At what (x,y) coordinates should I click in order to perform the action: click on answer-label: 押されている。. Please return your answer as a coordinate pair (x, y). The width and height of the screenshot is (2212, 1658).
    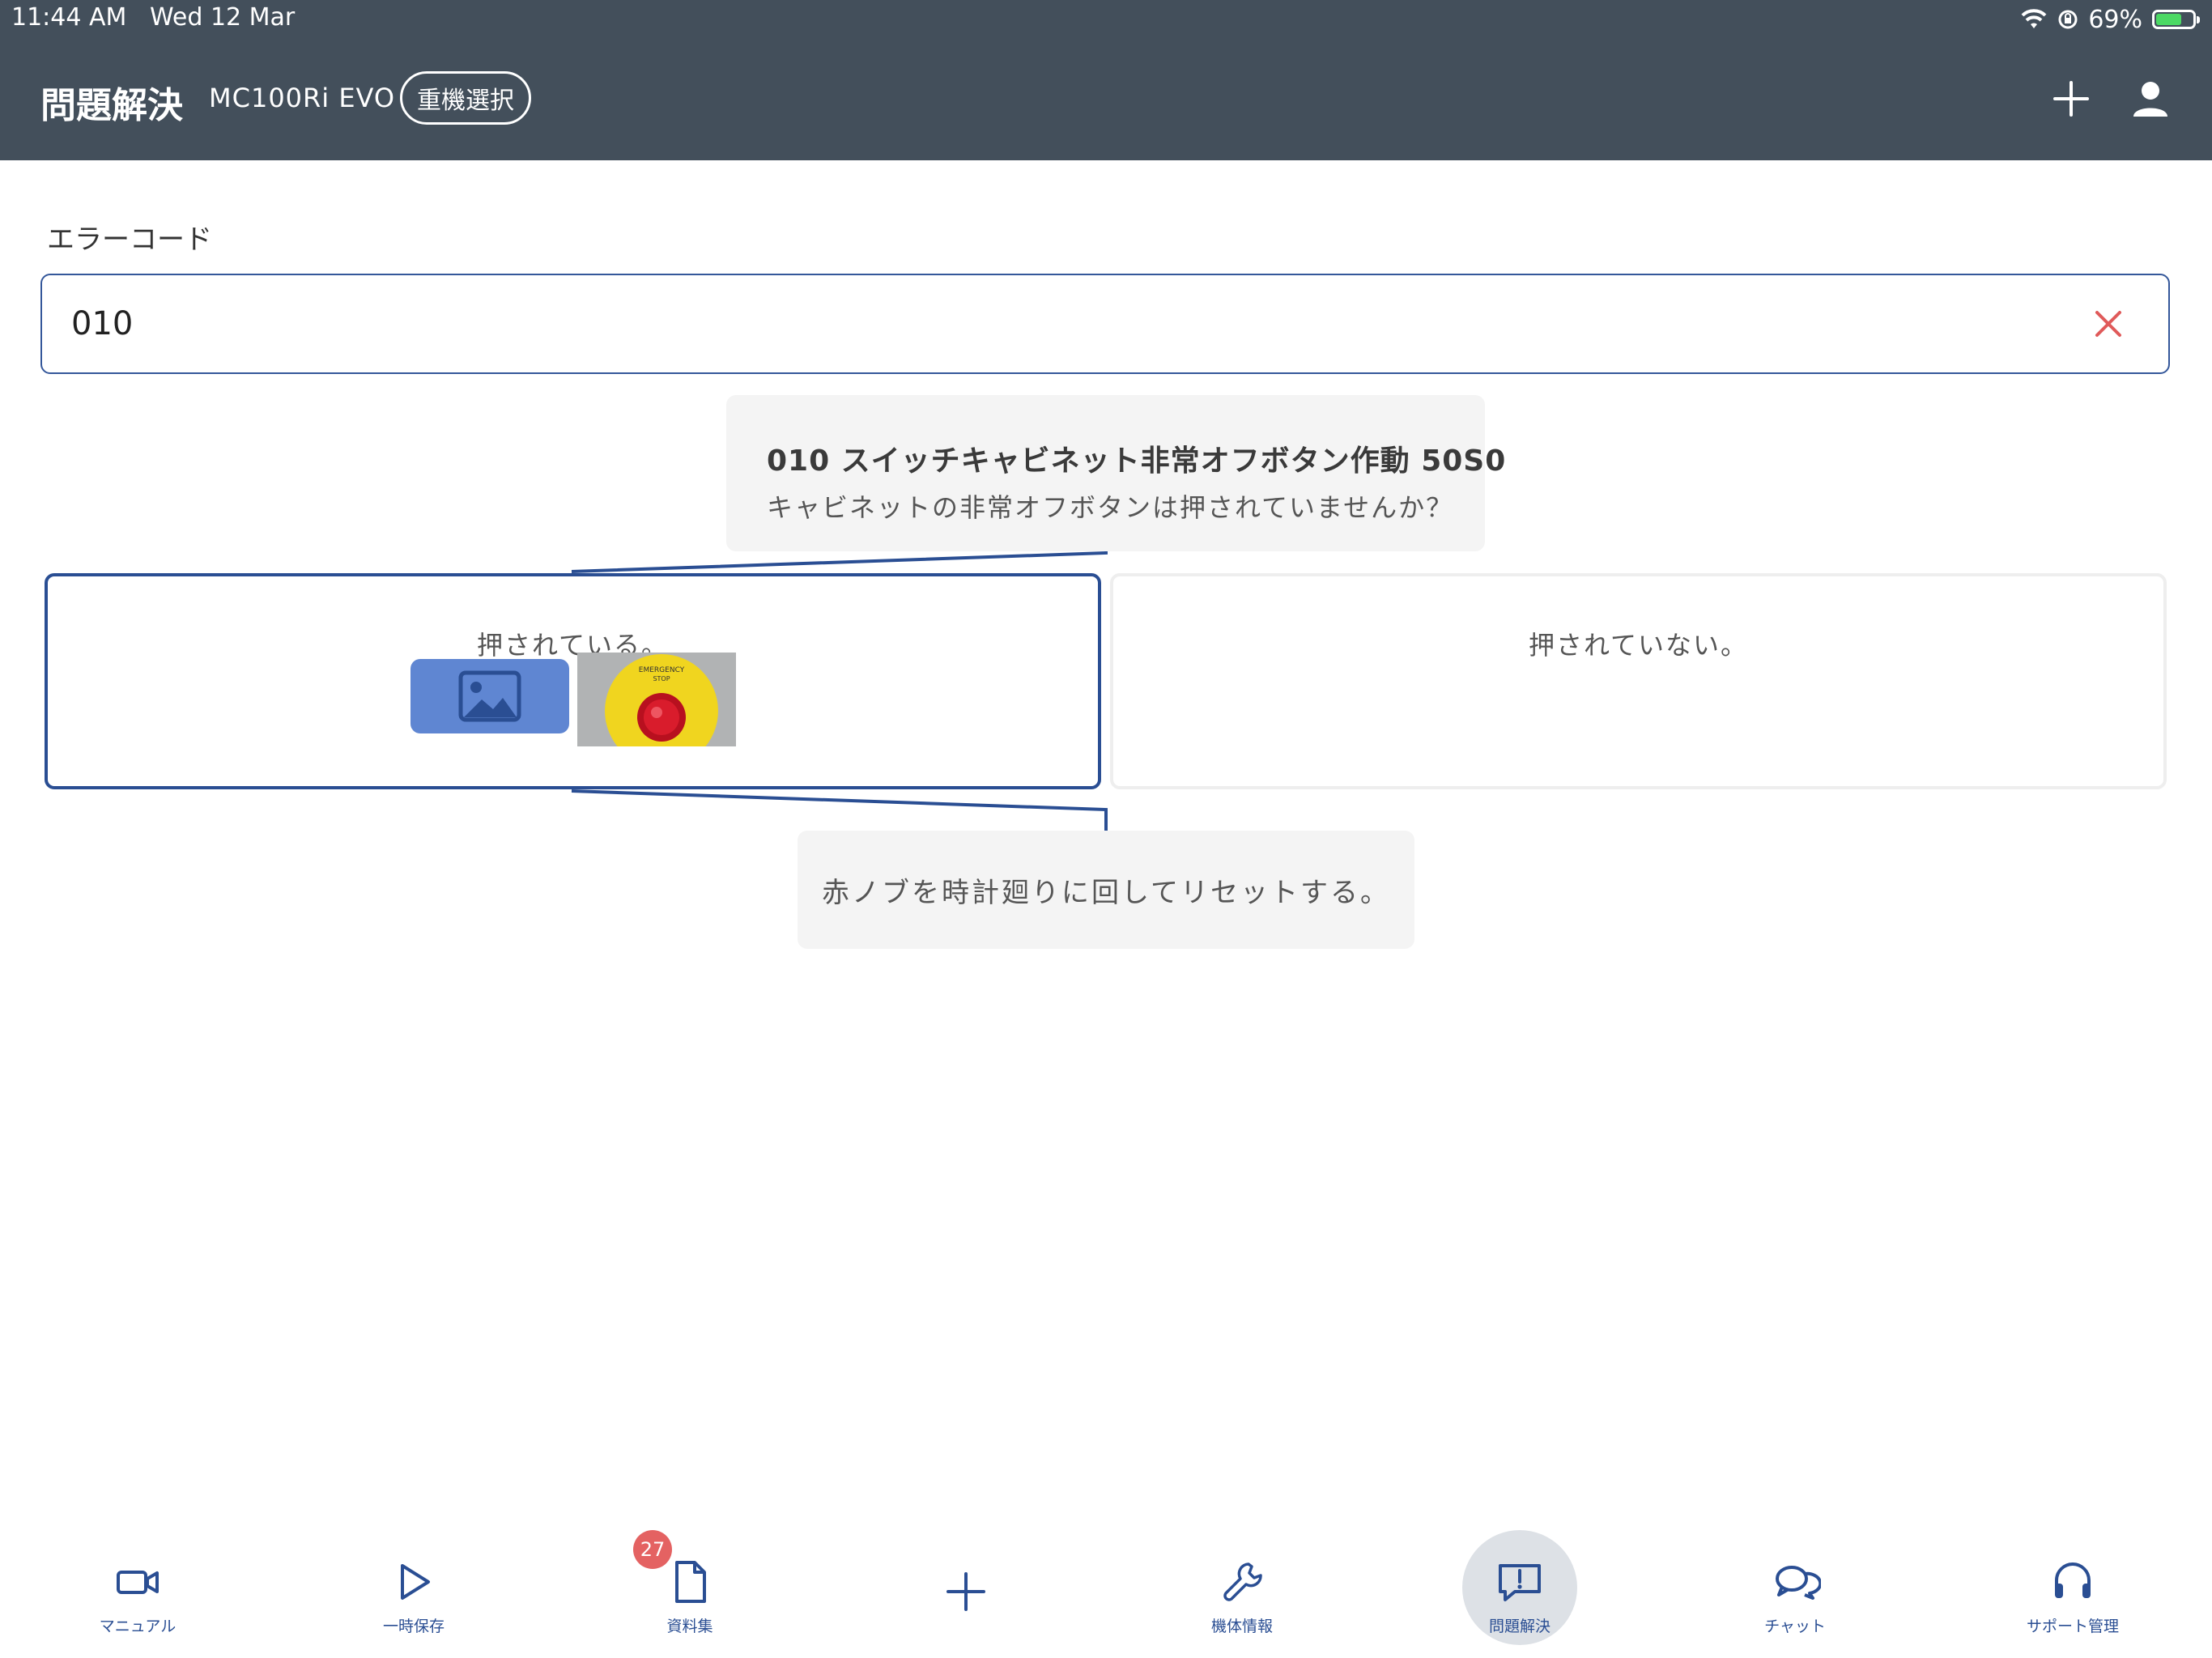
    Looking at the image, I should click on (573, 645).